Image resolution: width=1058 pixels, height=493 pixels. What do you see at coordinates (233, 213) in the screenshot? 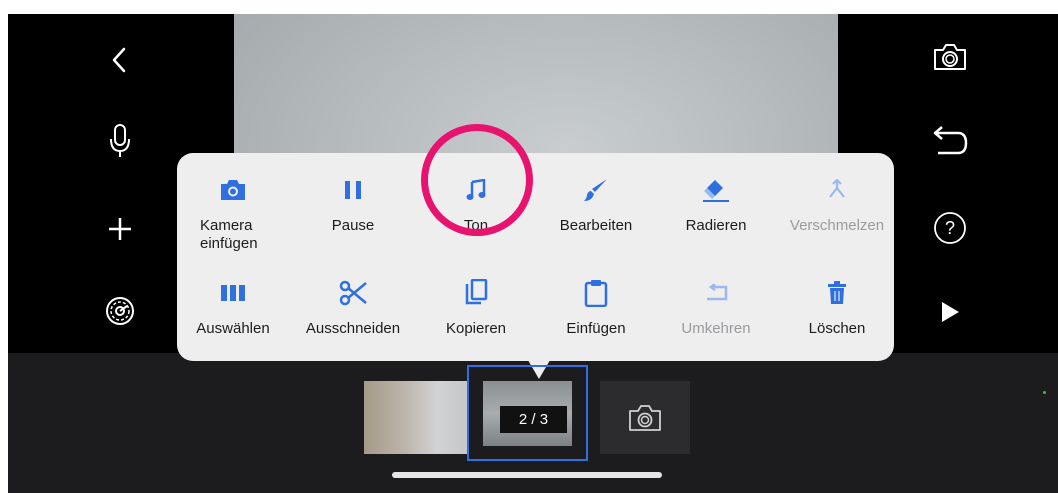
I see `menu-item-kamera-einfuegen: Kamera einfügen` at bounding box center [233, 213].